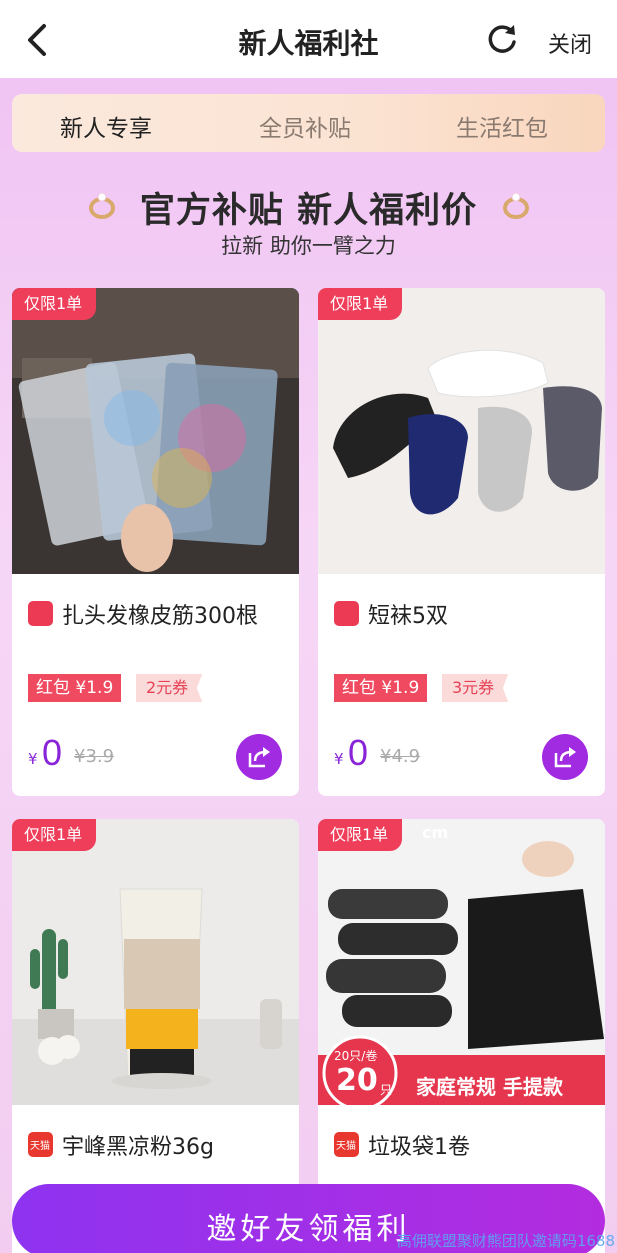 The width and height of the screenshot is (617, 1253). Describe the element at coordinates (305, 126) in the screenshot. I see `tab-all-member-subsidy: 全员补贴` at that location.